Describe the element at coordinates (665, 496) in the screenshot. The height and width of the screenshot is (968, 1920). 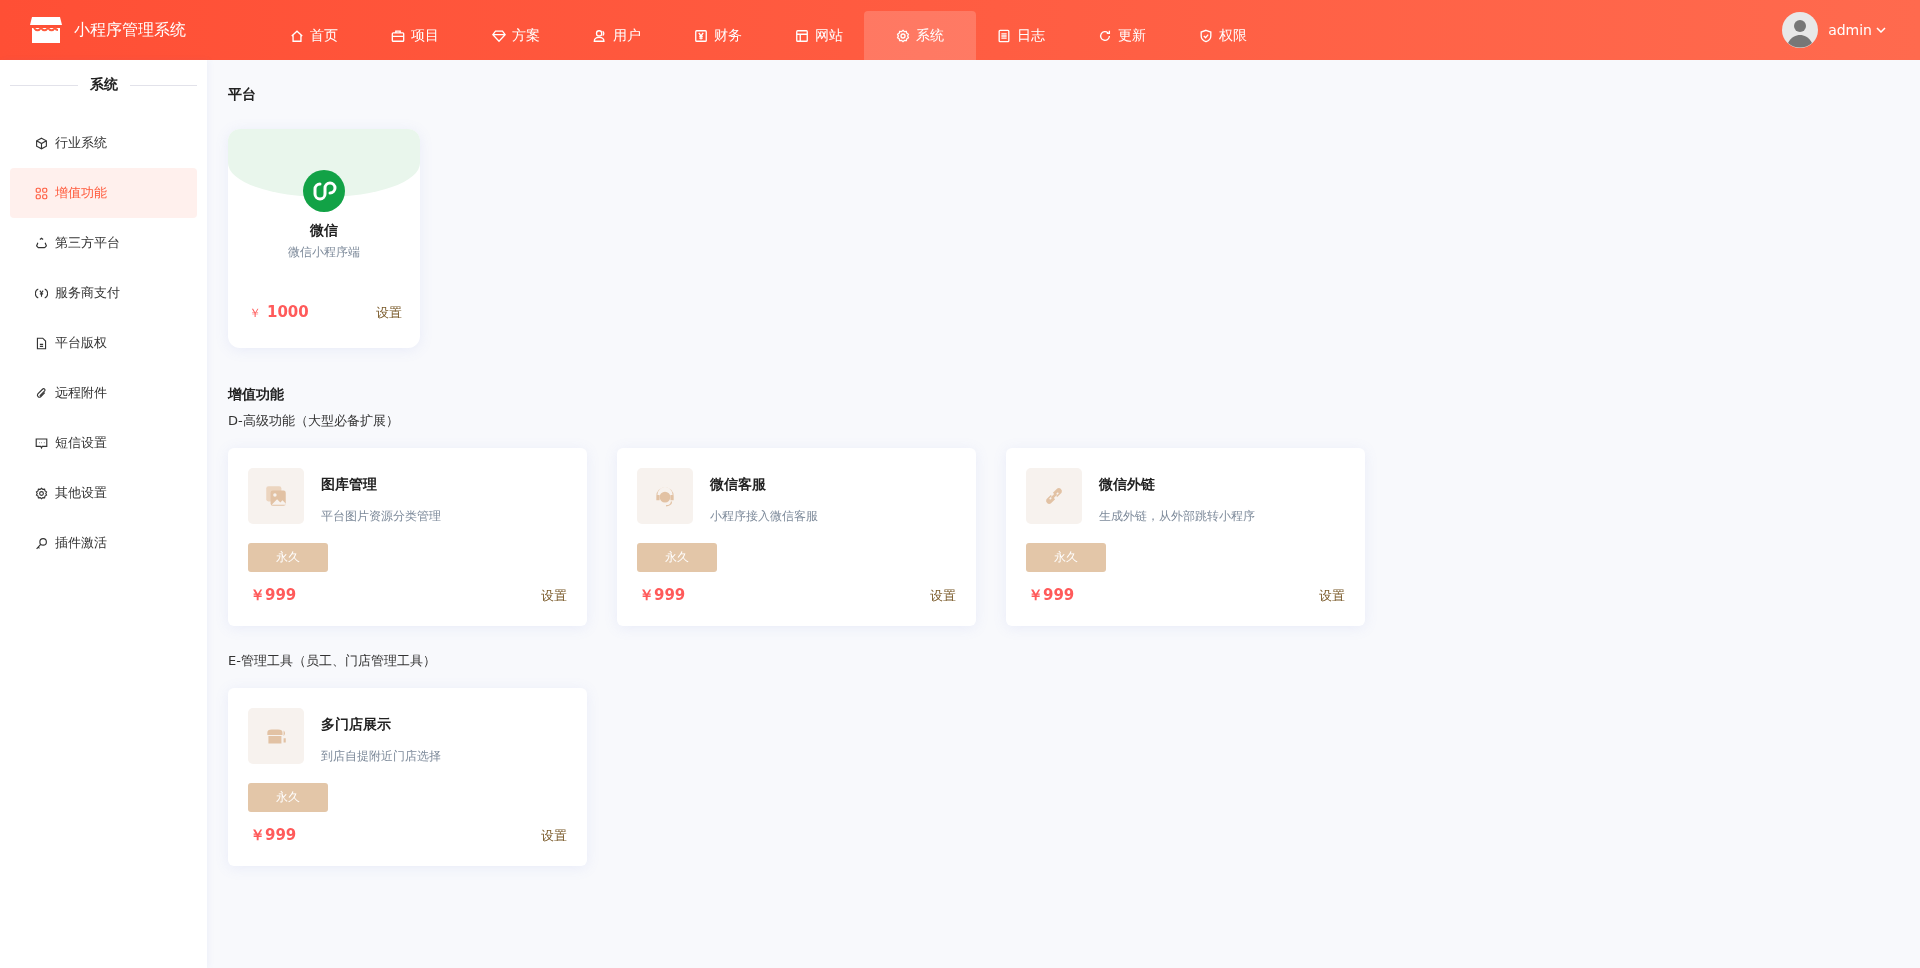
I see `headset-icon` at that location.